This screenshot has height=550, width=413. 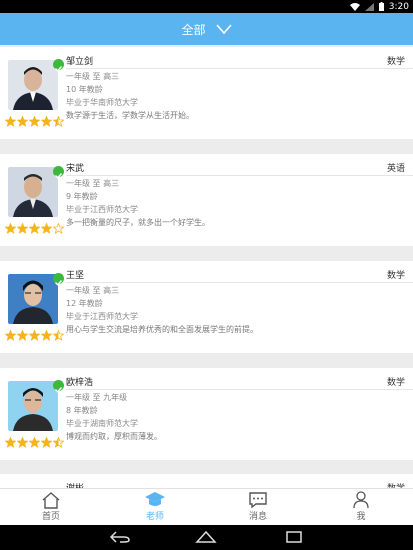 I want to click on teacher-name: 王坚, so click(x=75, y=276).